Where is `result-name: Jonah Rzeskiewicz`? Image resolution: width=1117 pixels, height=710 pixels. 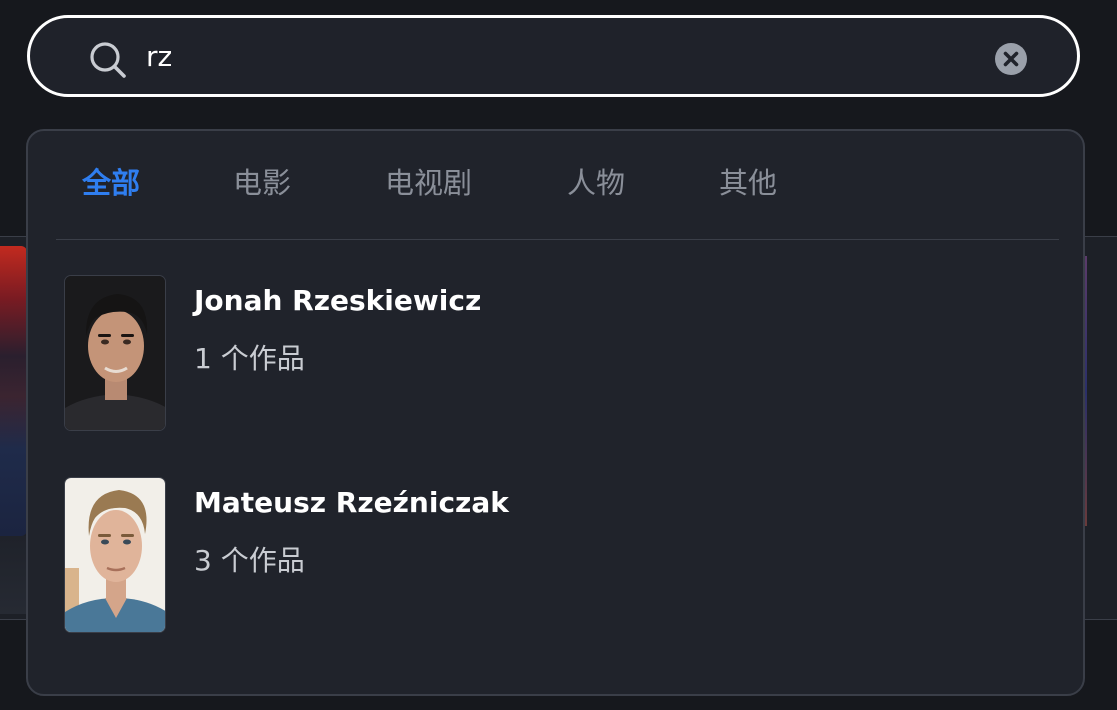
result-name: Jonah Rzeskiewicz is located at coordinates (338, 300).